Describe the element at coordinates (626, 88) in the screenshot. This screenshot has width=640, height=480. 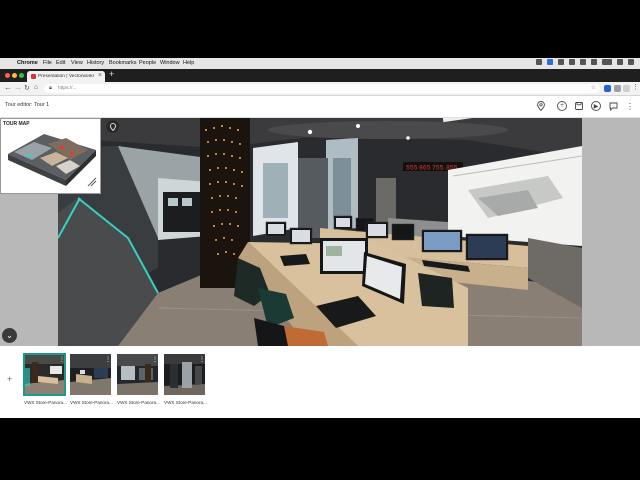
I see `profile-avatar` at that location.